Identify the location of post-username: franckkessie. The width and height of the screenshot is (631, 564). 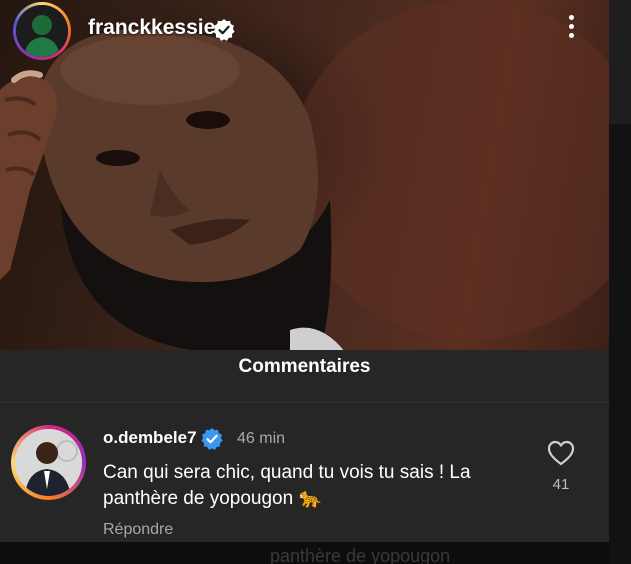
(151, 28).